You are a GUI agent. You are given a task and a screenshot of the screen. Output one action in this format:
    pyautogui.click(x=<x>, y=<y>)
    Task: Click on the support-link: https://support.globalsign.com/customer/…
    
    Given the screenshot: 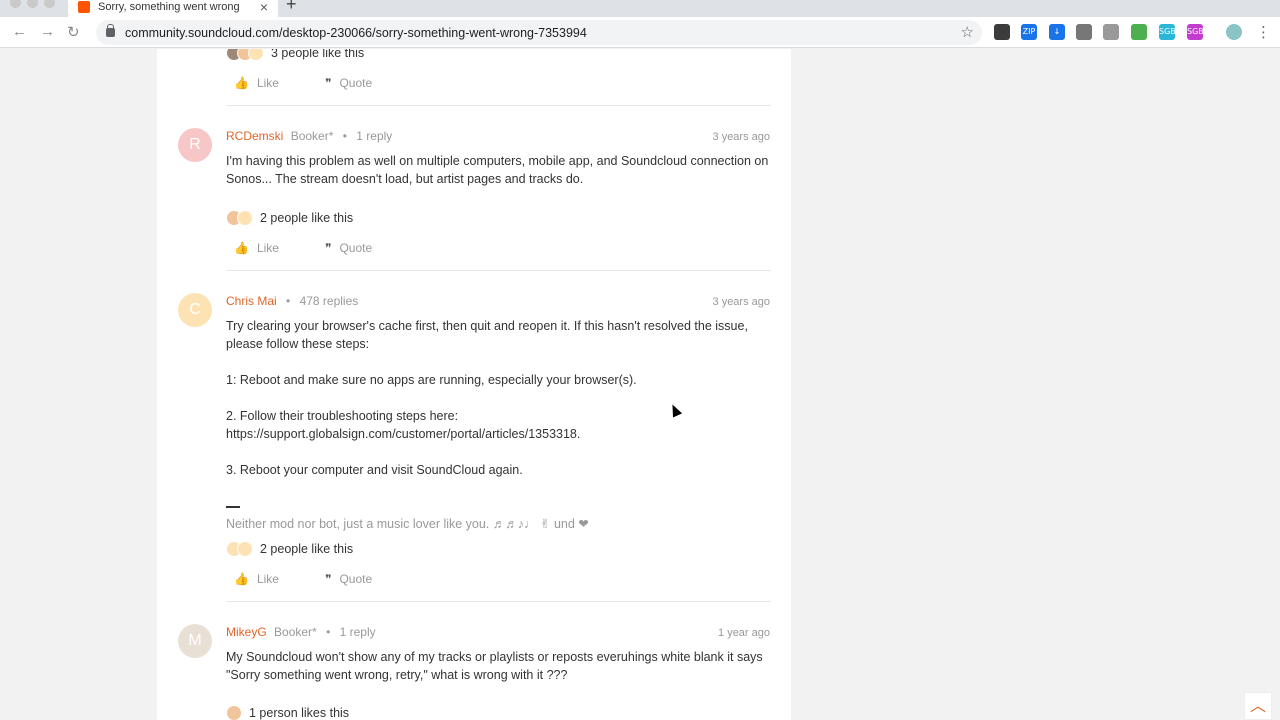 What is the action you would take?
    pyautogui.click(x=498, y=434)
    